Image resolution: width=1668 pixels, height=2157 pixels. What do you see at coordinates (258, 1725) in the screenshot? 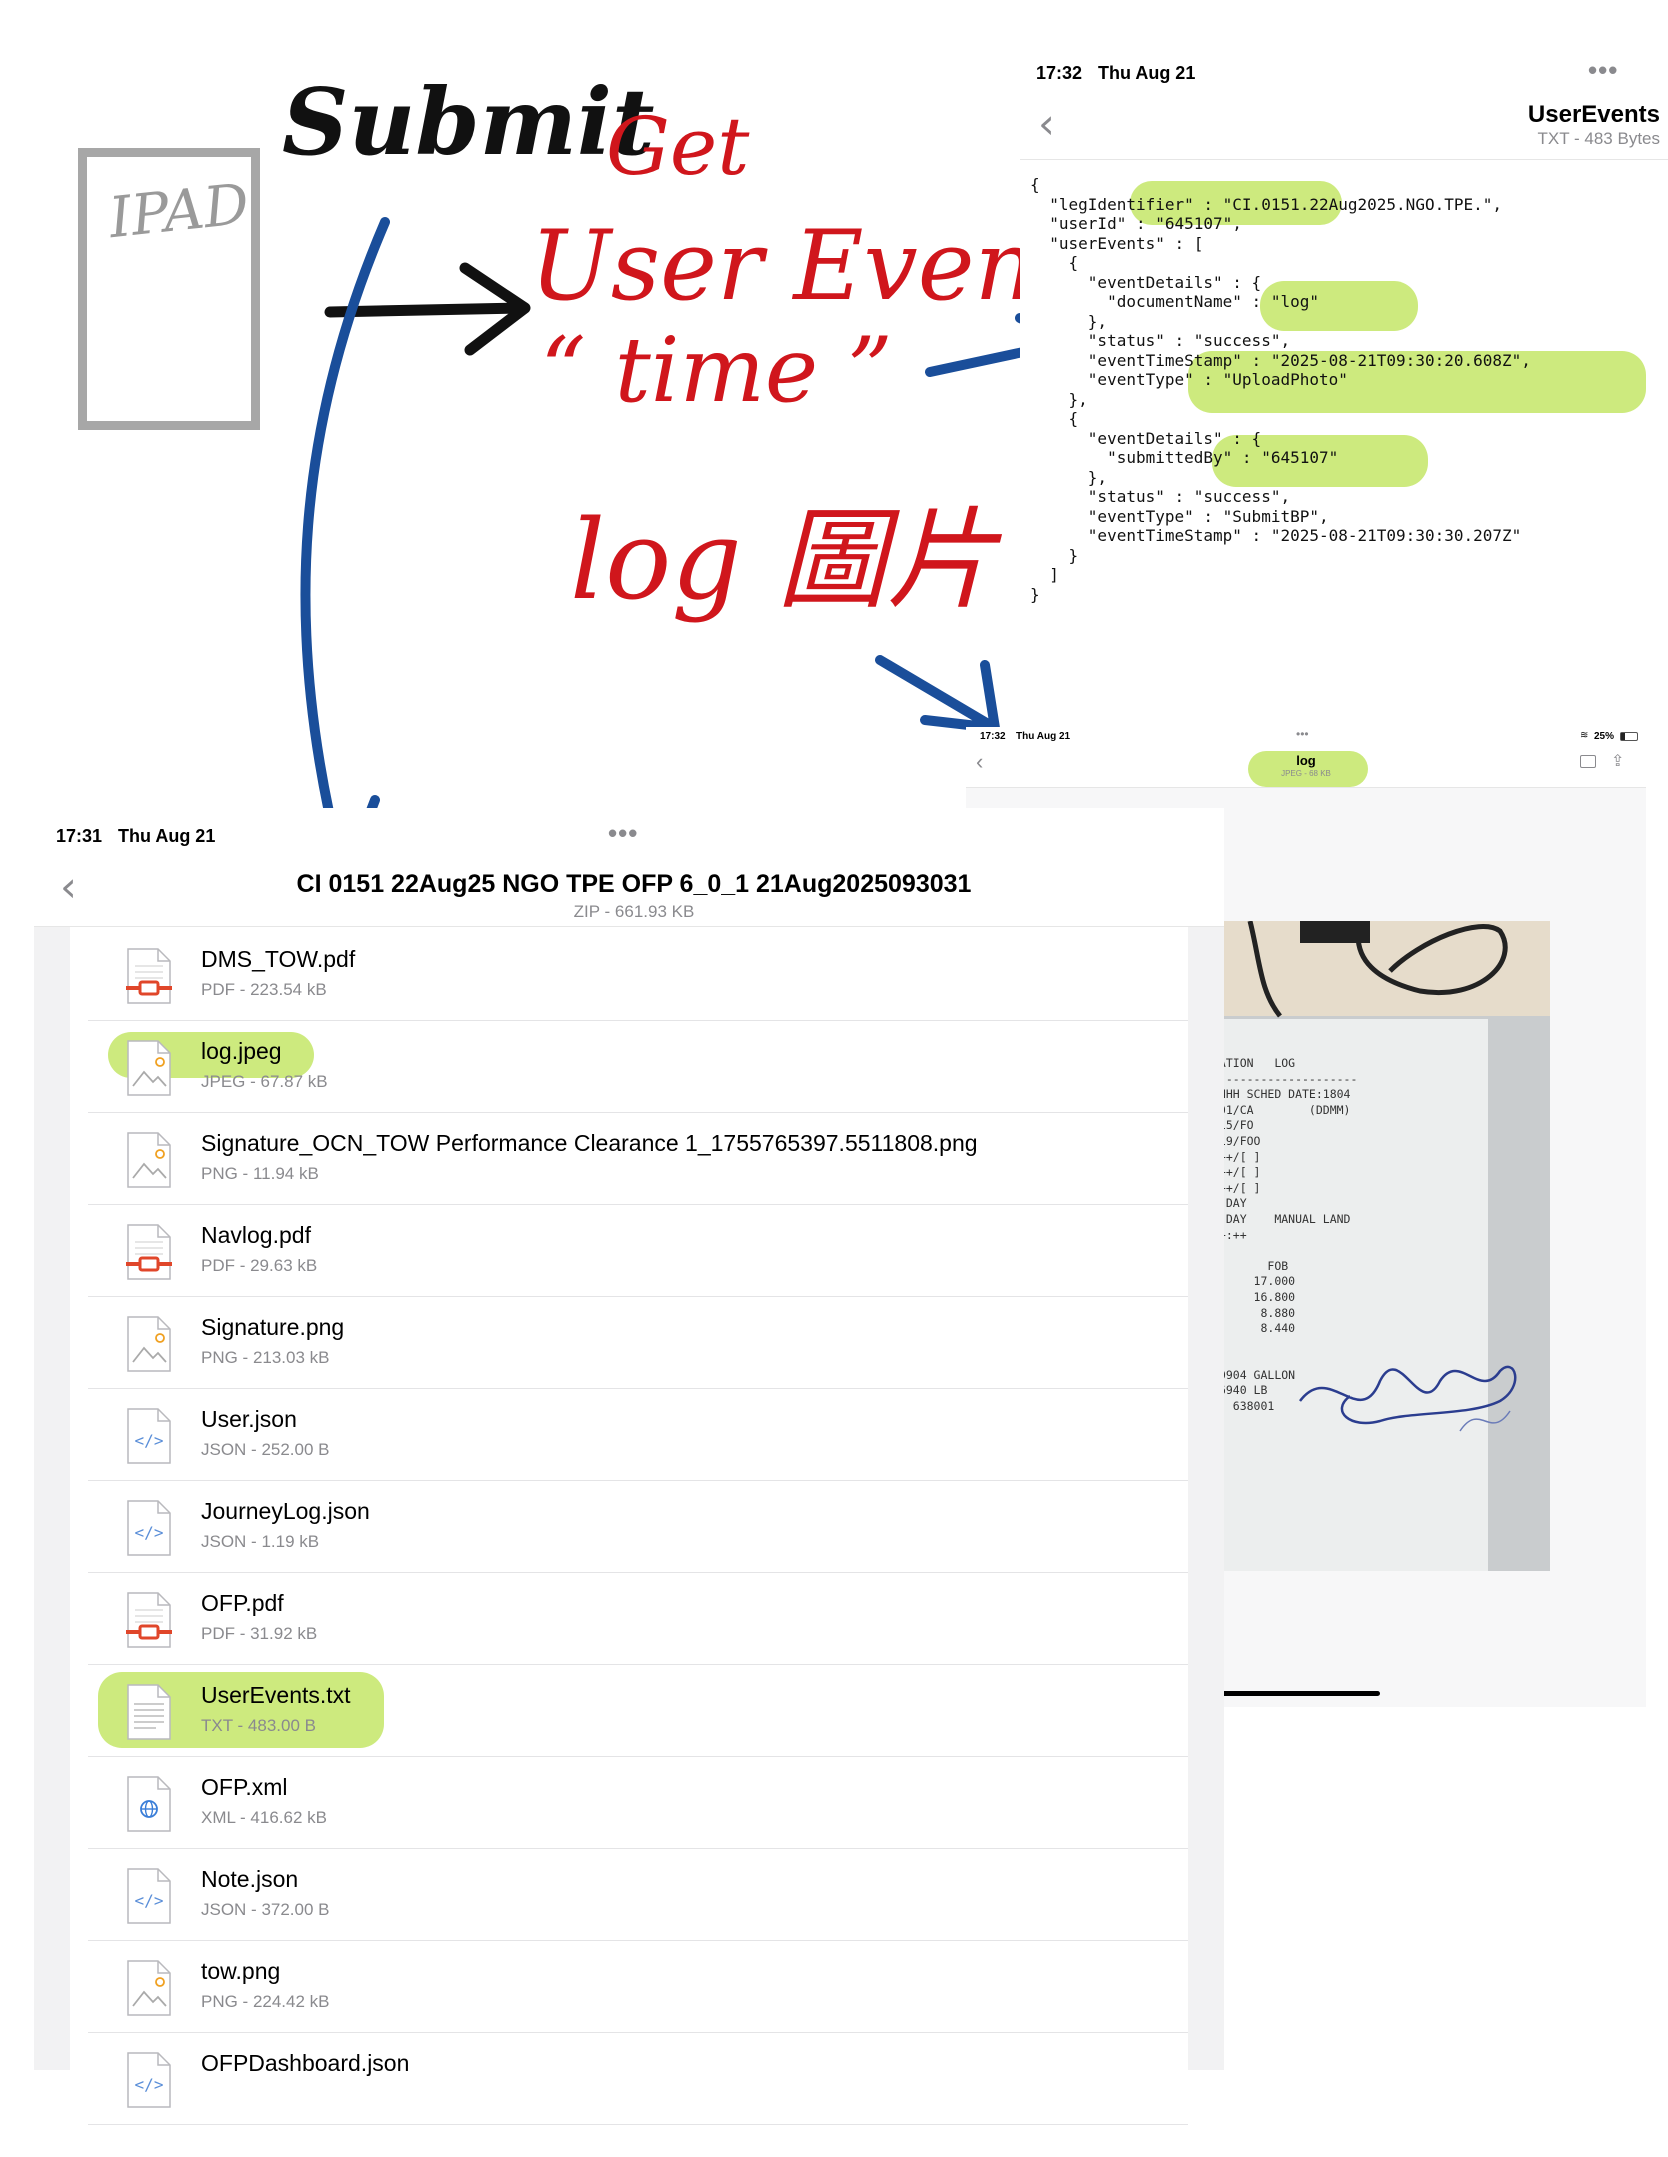
I see `file-meta: TXT - 483.00 B` at bounding box center [258, 1725].